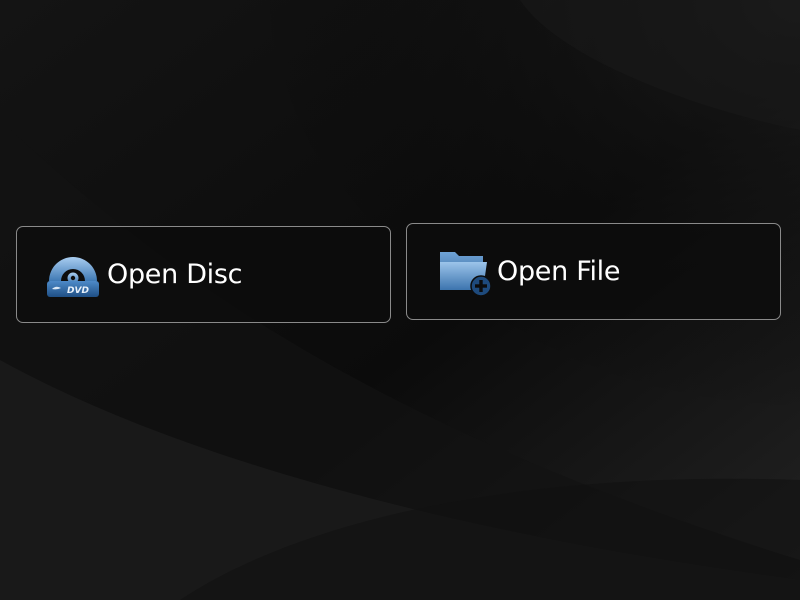 This screenshot has width=800, height=600. Describe the element at coordinates (78, 291) in the screenshot. I see `disc-icon-label: DVD` at that location.